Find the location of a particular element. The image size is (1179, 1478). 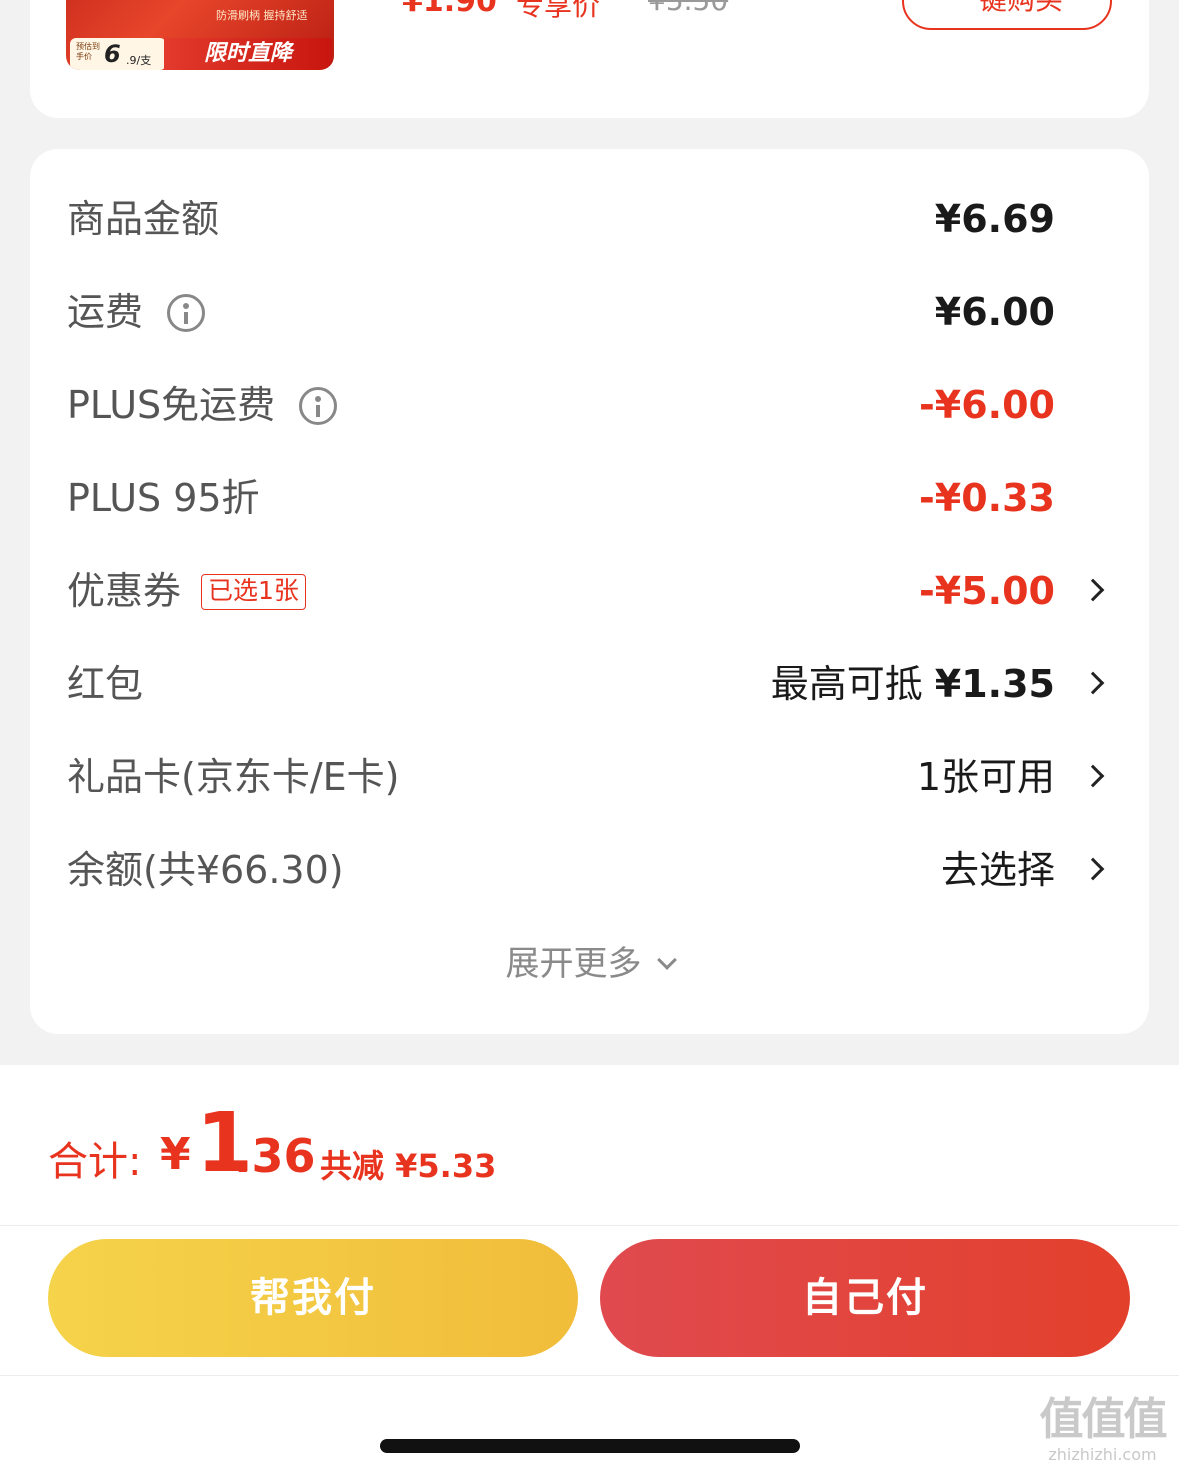

plus-discount-row: PLUS 95折 -¥0.33 is located at coordinates (589, 498).